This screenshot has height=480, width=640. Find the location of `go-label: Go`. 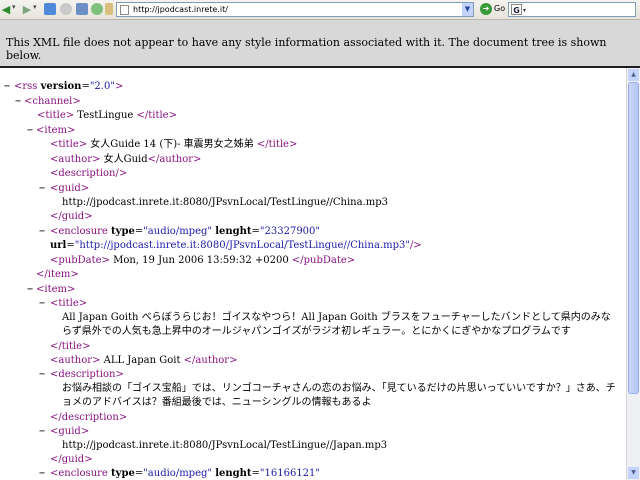

go-label: Go is located at coordinates (499, 8).